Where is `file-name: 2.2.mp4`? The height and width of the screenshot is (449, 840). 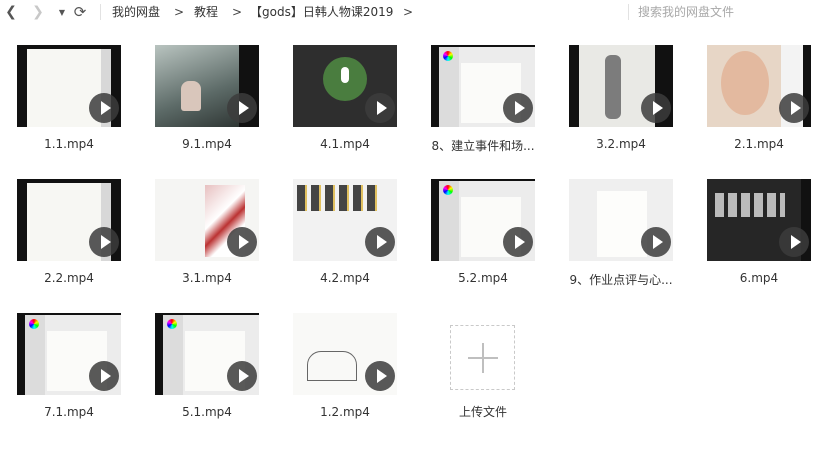 file-name: 2.2.mp4 is located at coordinates (69, 278).